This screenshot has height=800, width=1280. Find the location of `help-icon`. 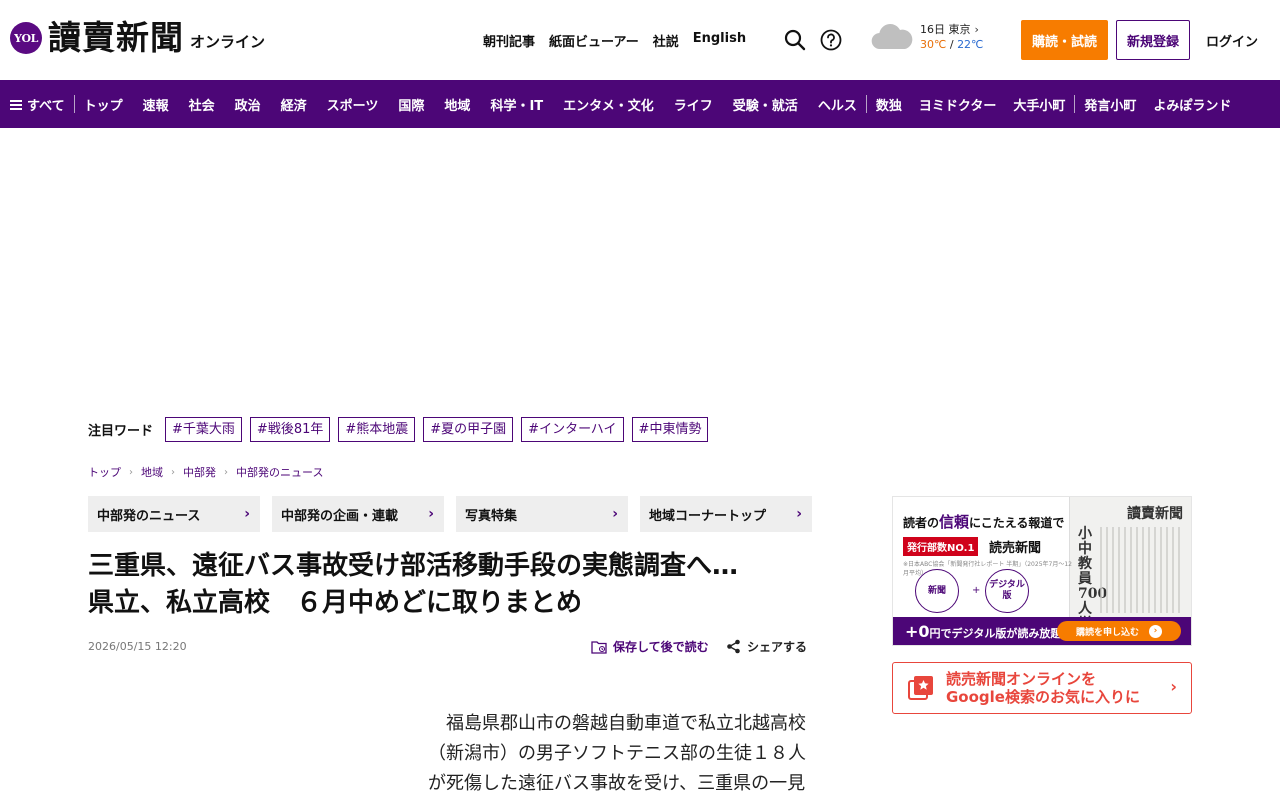

help-icon is located at coordinates (831, 40).